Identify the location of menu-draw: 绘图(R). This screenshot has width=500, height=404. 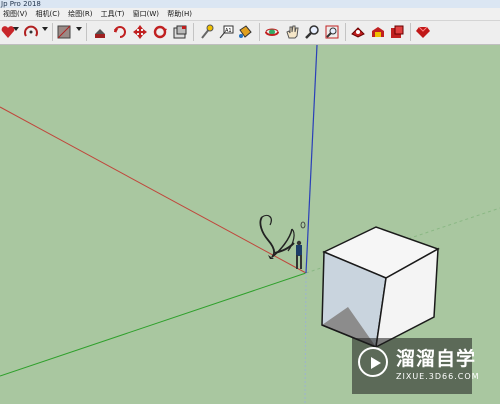
(80, 14).